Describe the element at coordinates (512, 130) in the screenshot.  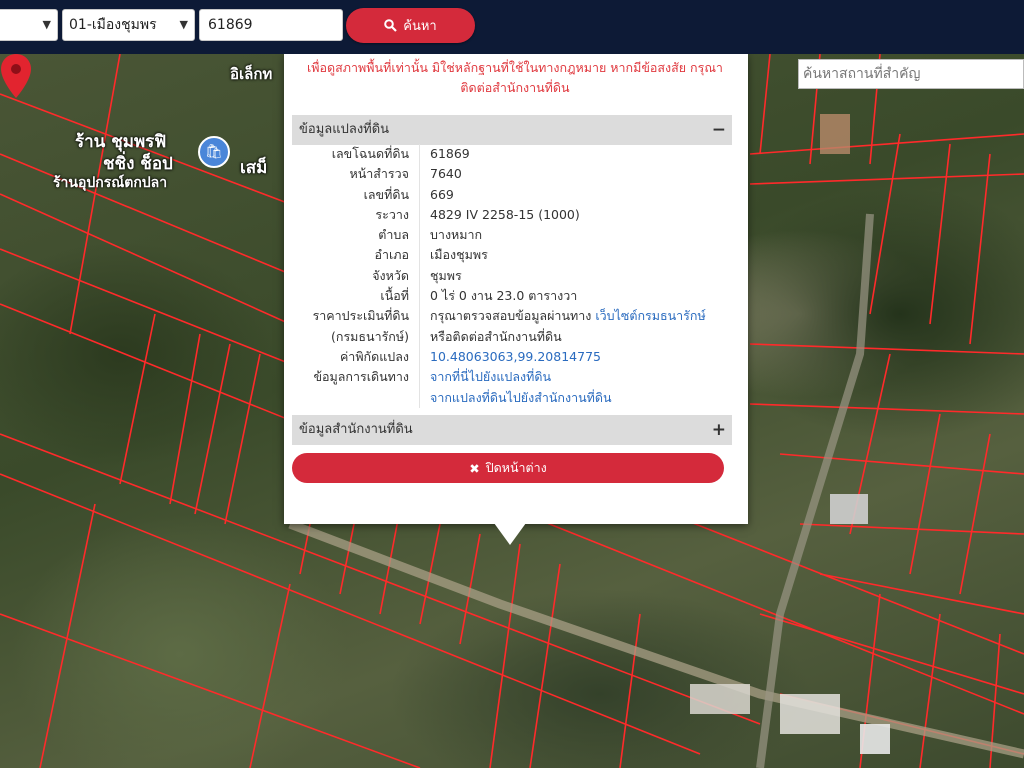
I see `parcel-info-header: ข้อมูลแปลงที่ดิน −` at that location.